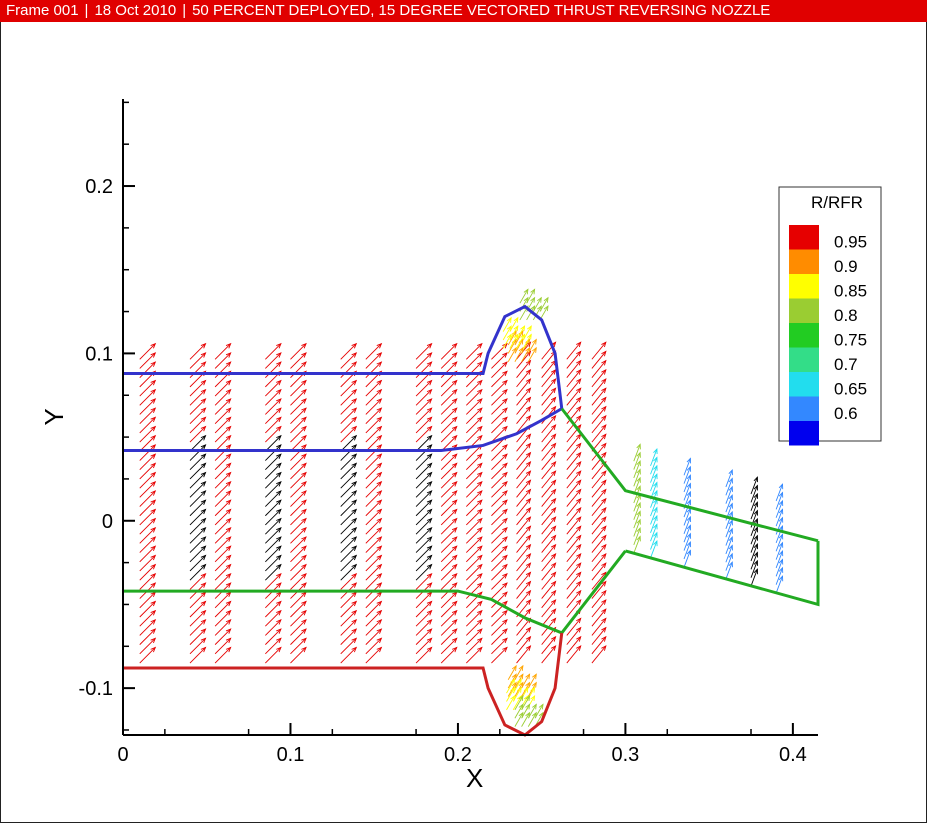  What do you see at coordinates (512, 672) in the screenshot?
I see `velocity-arrow-hot` at bounding box center [512, 672].